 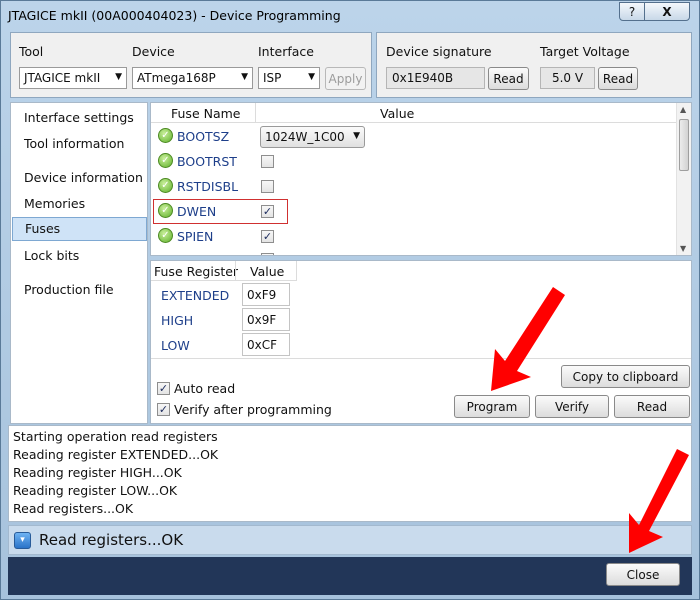 I want to click on log-line: Reading register LOW...OK, so click(x=95, y=490).